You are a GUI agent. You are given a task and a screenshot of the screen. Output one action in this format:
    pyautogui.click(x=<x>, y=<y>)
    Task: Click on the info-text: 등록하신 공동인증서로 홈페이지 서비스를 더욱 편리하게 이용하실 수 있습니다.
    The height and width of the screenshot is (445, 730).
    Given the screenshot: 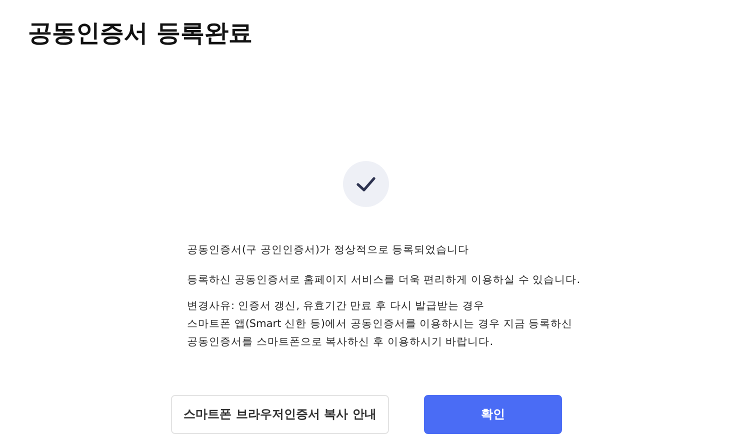 What is the action you would take?
    pyautogui.click(x=384, y=280)
    